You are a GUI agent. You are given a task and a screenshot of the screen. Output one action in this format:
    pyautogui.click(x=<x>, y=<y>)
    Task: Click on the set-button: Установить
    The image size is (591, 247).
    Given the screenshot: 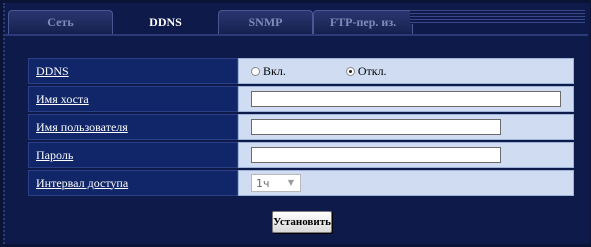 What is the action you would take?
    pyautogui.click(x=302, y=222)
    